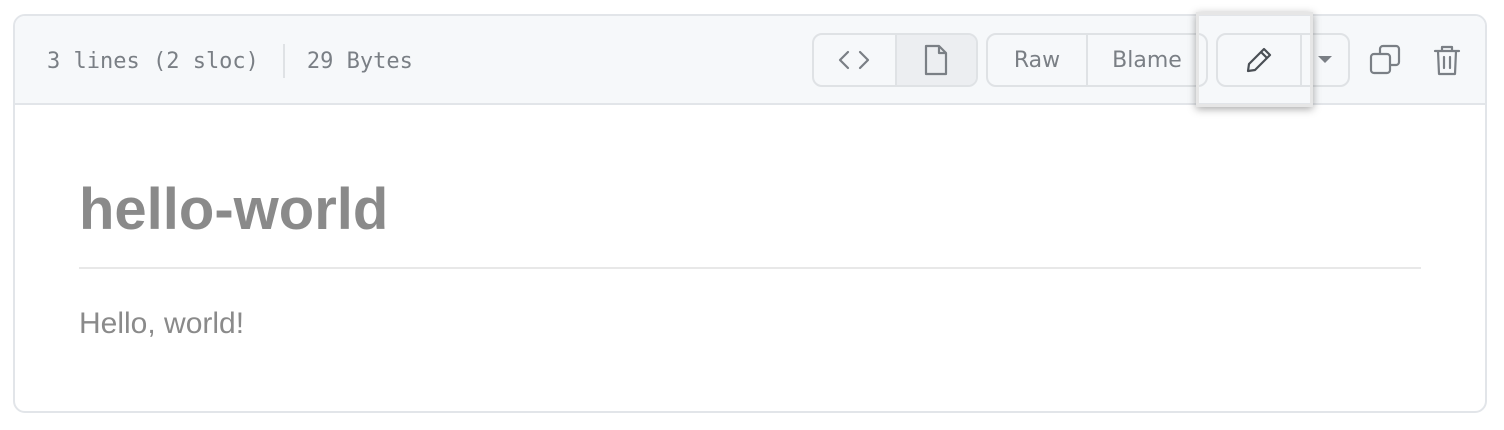 Image resolution: width=1504 pixels, height=430 pixels. I want to click on markdown-heading: hello-world, so click(234, 209).